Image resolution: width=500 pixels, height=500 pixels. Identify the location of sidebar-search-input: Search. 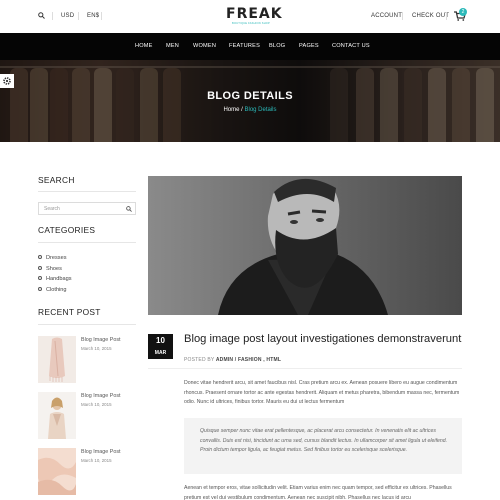
(87, 208).